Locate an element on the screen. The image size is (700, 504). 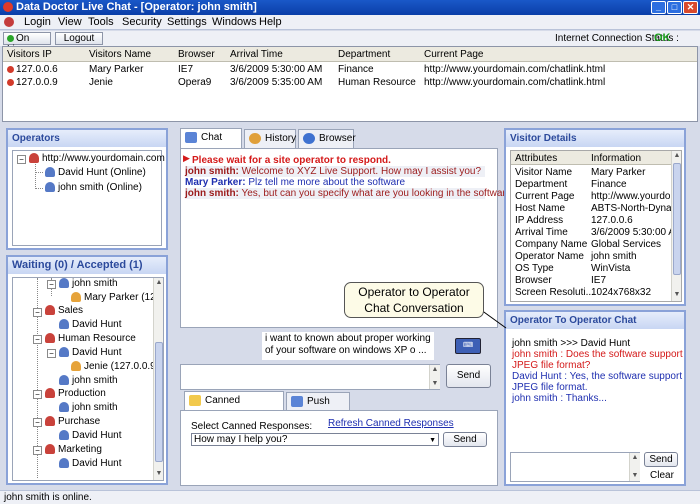
chat-input: ▲ ▼ is located at coordinates (310, 377).